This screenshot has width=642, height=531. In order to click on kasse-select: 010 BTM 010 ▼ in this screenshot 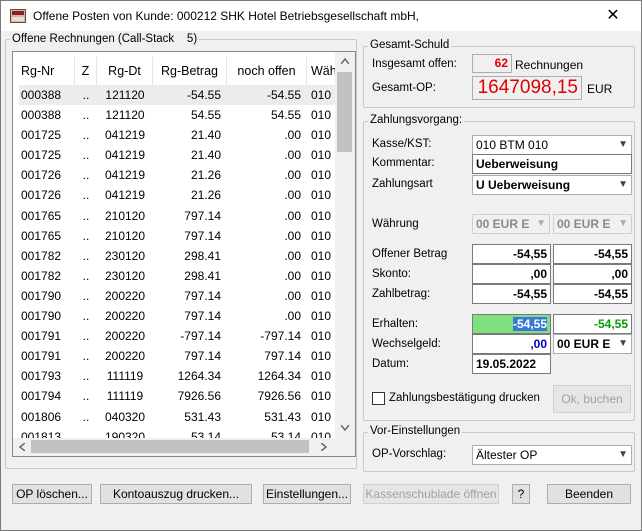, I will do `click(552, 145)`.